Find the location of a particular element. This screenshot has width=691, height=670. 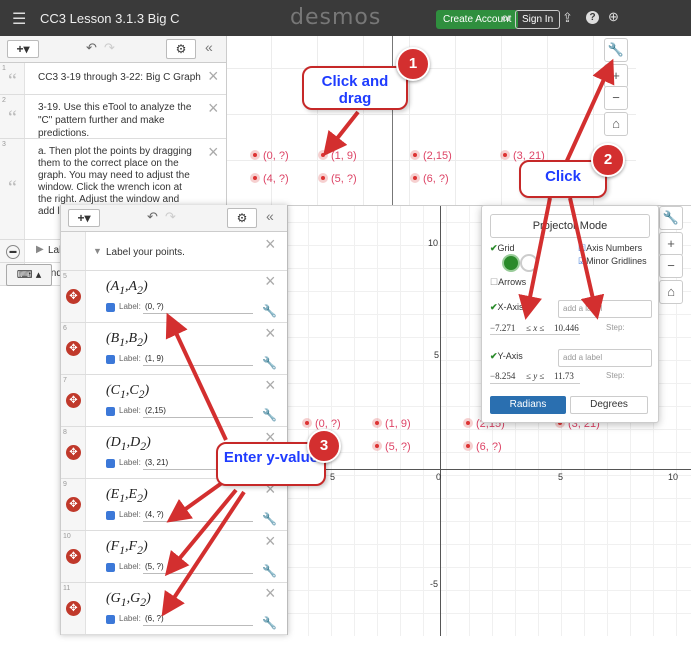

arrow-3a is located at coordinates (196, 376).